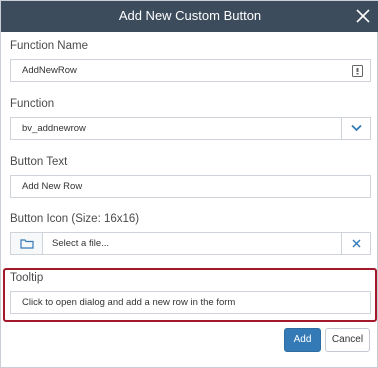 This screenshot has height=368, width=378. What do you see at coordinates (52, 186) in the screenshot?
I see `button-text-value: Add New Row` at bounding box center [52, 186].